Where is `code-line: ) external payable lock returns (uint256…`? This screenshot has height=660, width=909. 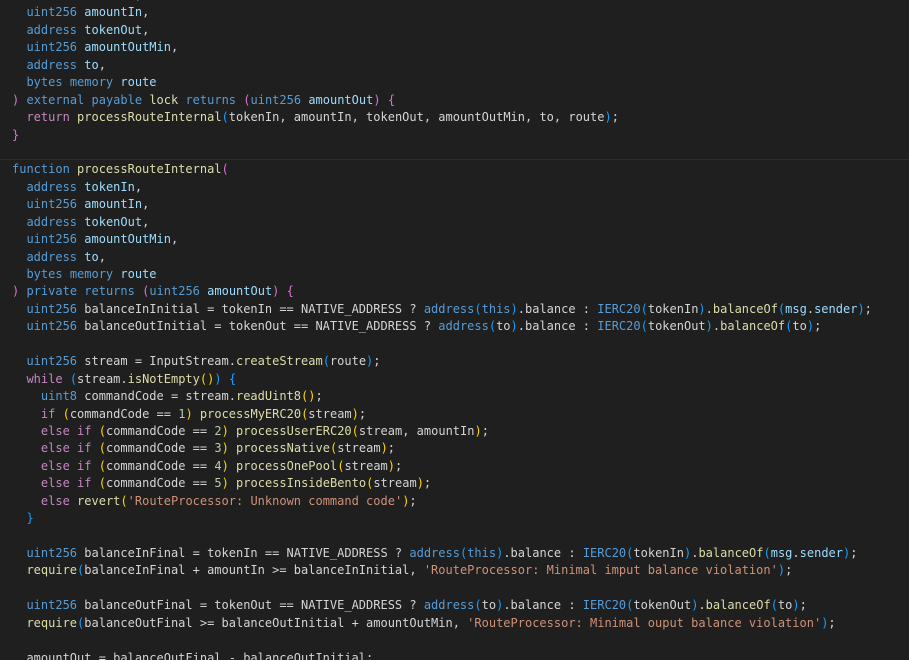
code-line: ) external payable lock returns (uint256… is located at coordinates (442, 100).